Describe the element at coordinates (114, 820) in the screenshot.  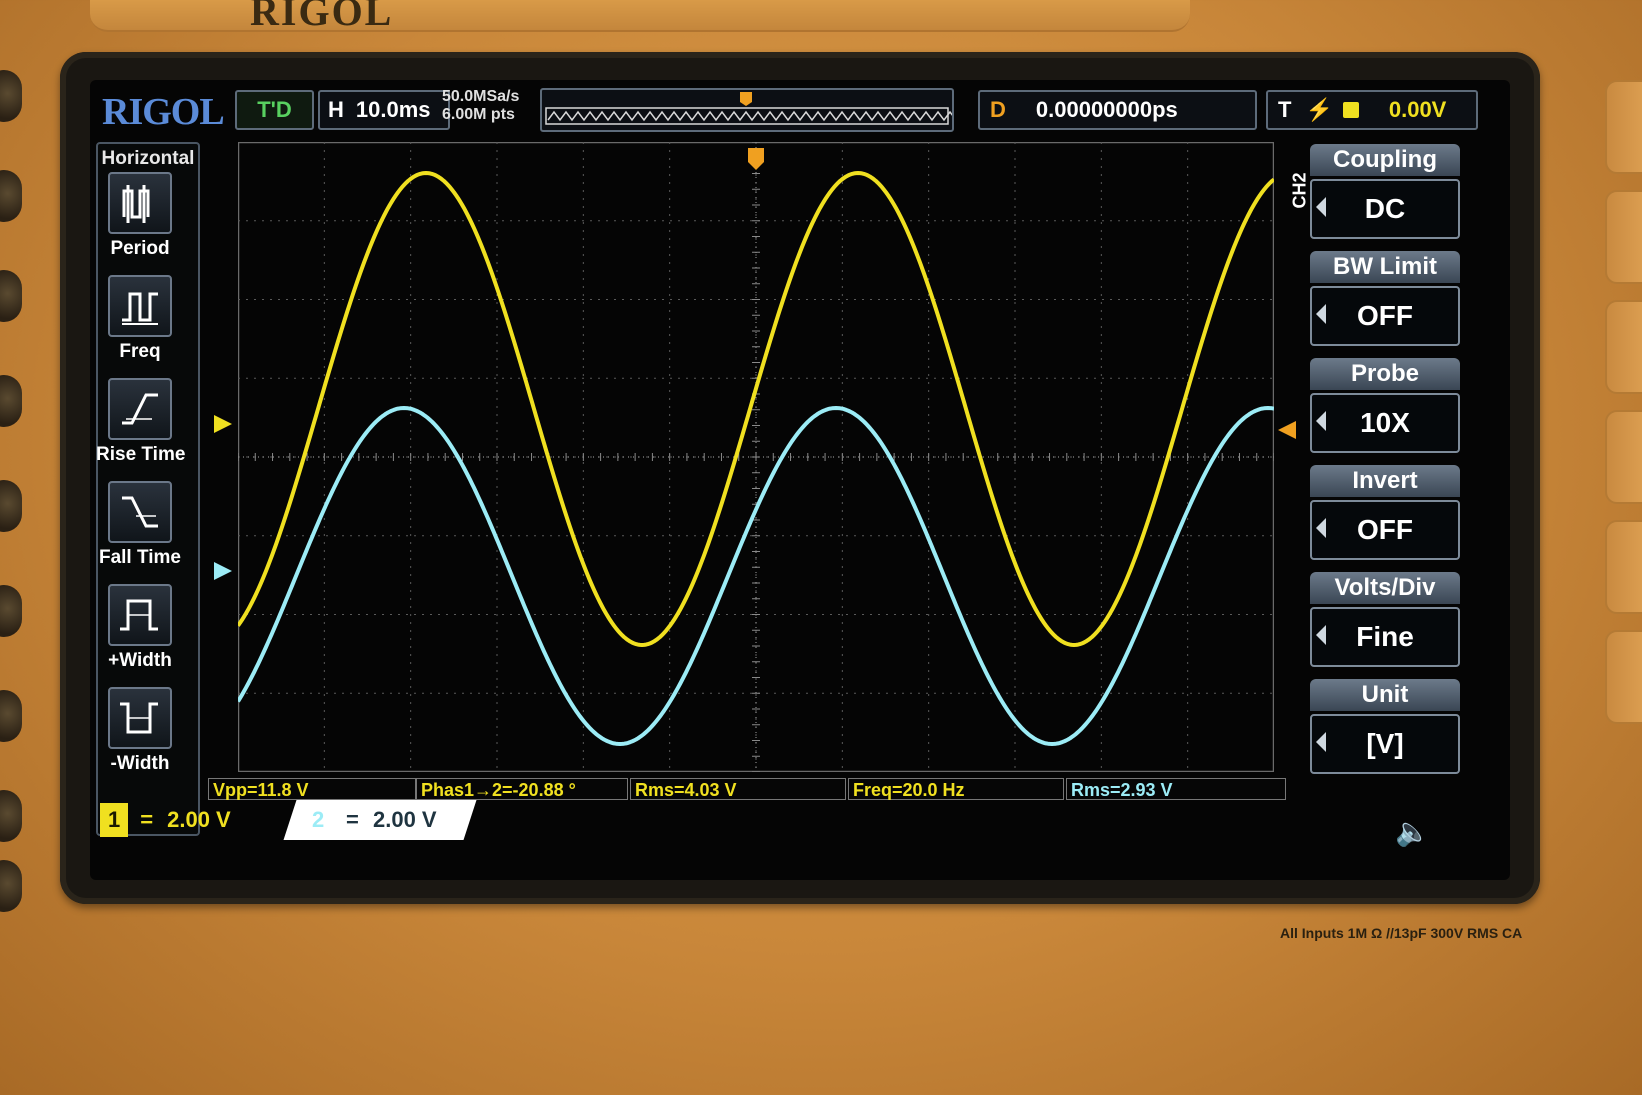
I see `channel-1-number: 1` at that location.